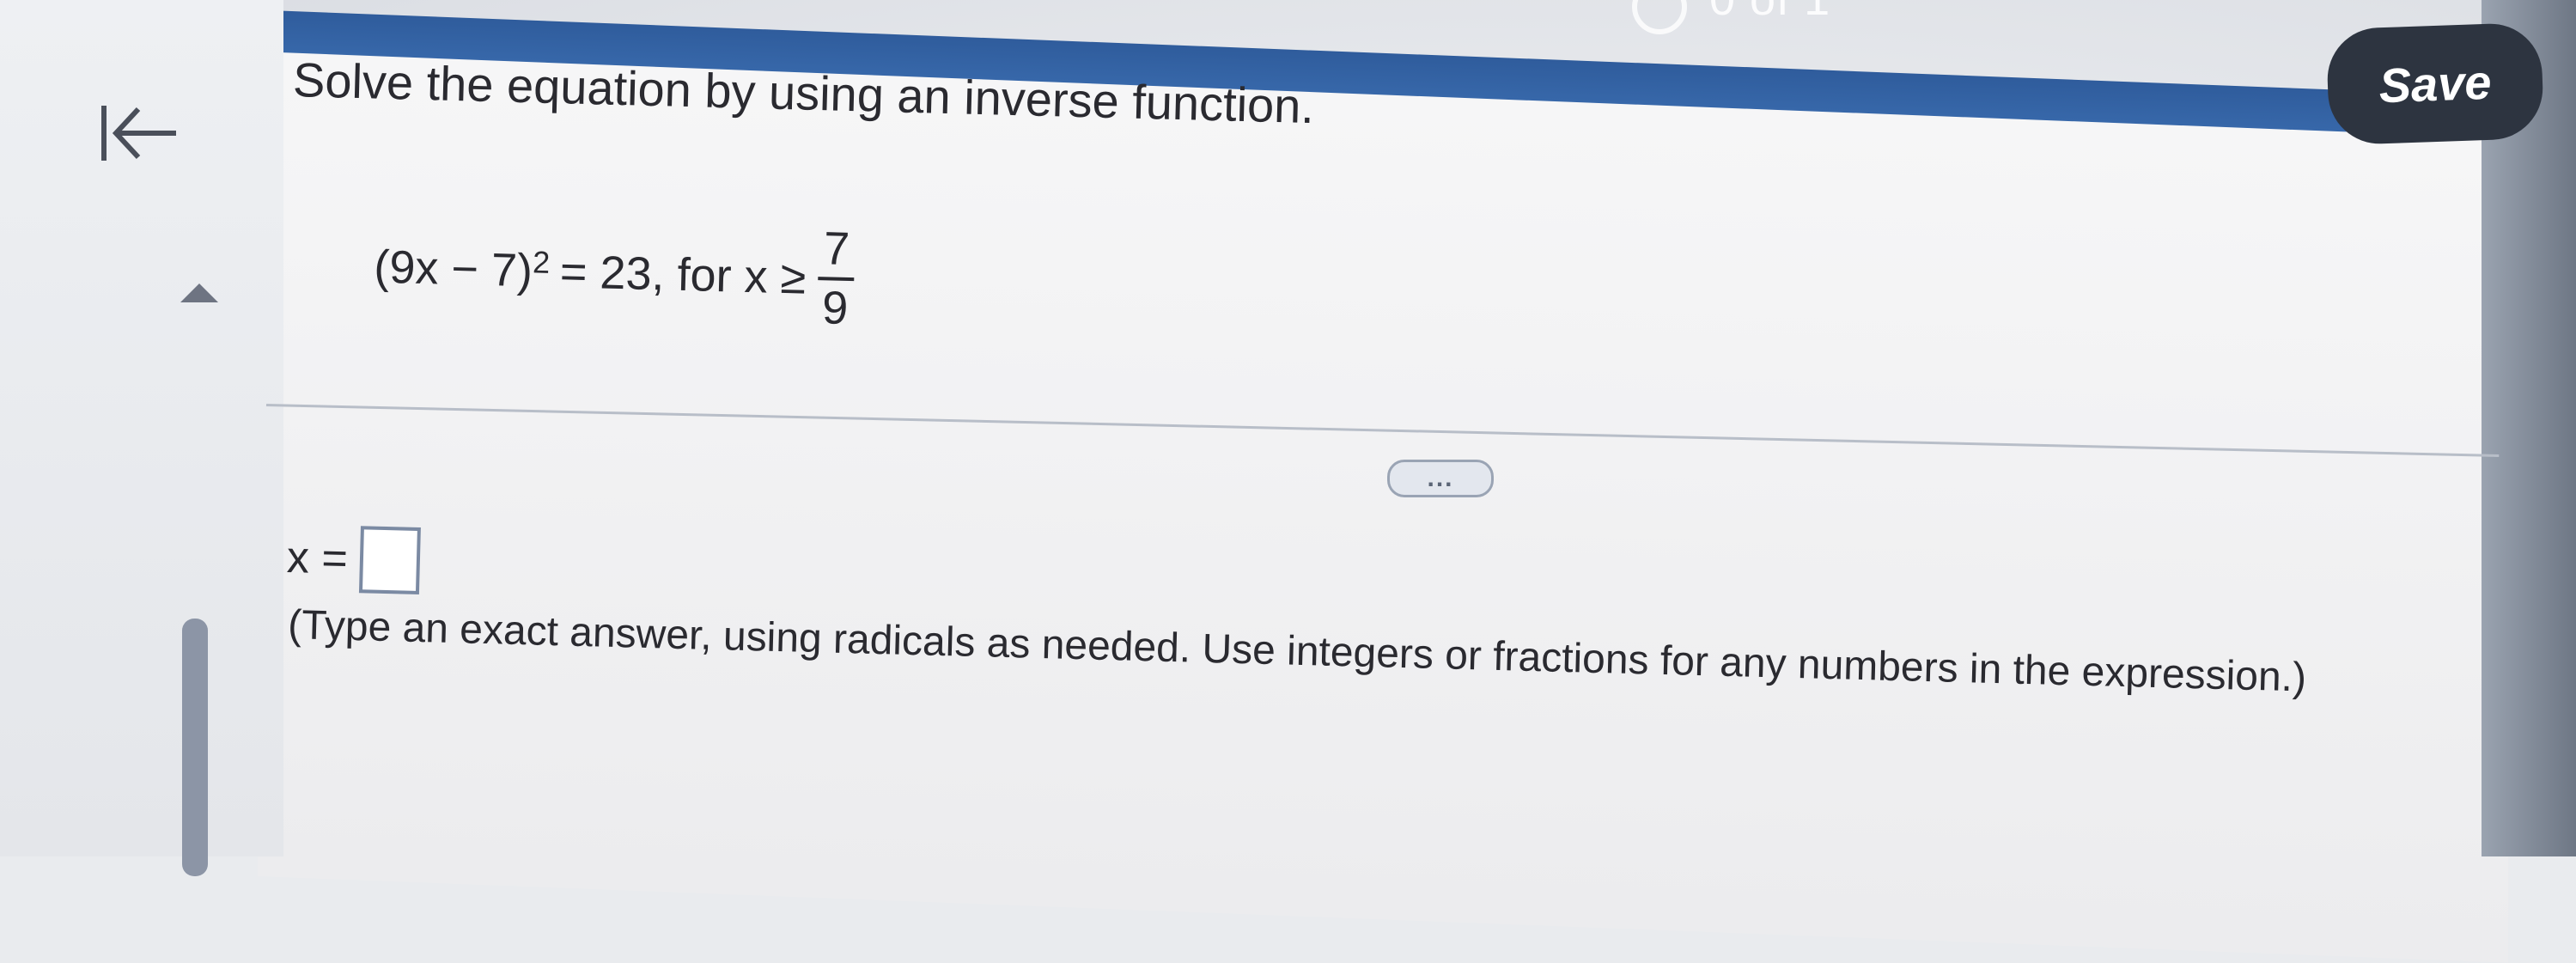  What do you see at coordinates (683, 274) in the screenshot?
I see `equation-rhs: = 23, for x ≥` at bounding box center [683, 274].